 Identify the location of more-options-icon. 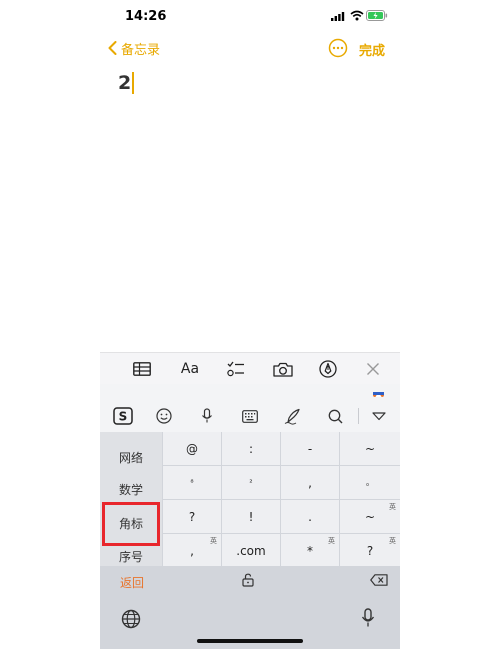
(338, 48).